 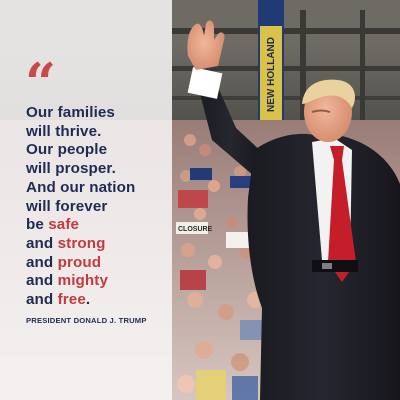 What do you see at coordinates (96, 300) in the screenshot?
I see `quote-line: and free.` at bounding box center [96, 300].